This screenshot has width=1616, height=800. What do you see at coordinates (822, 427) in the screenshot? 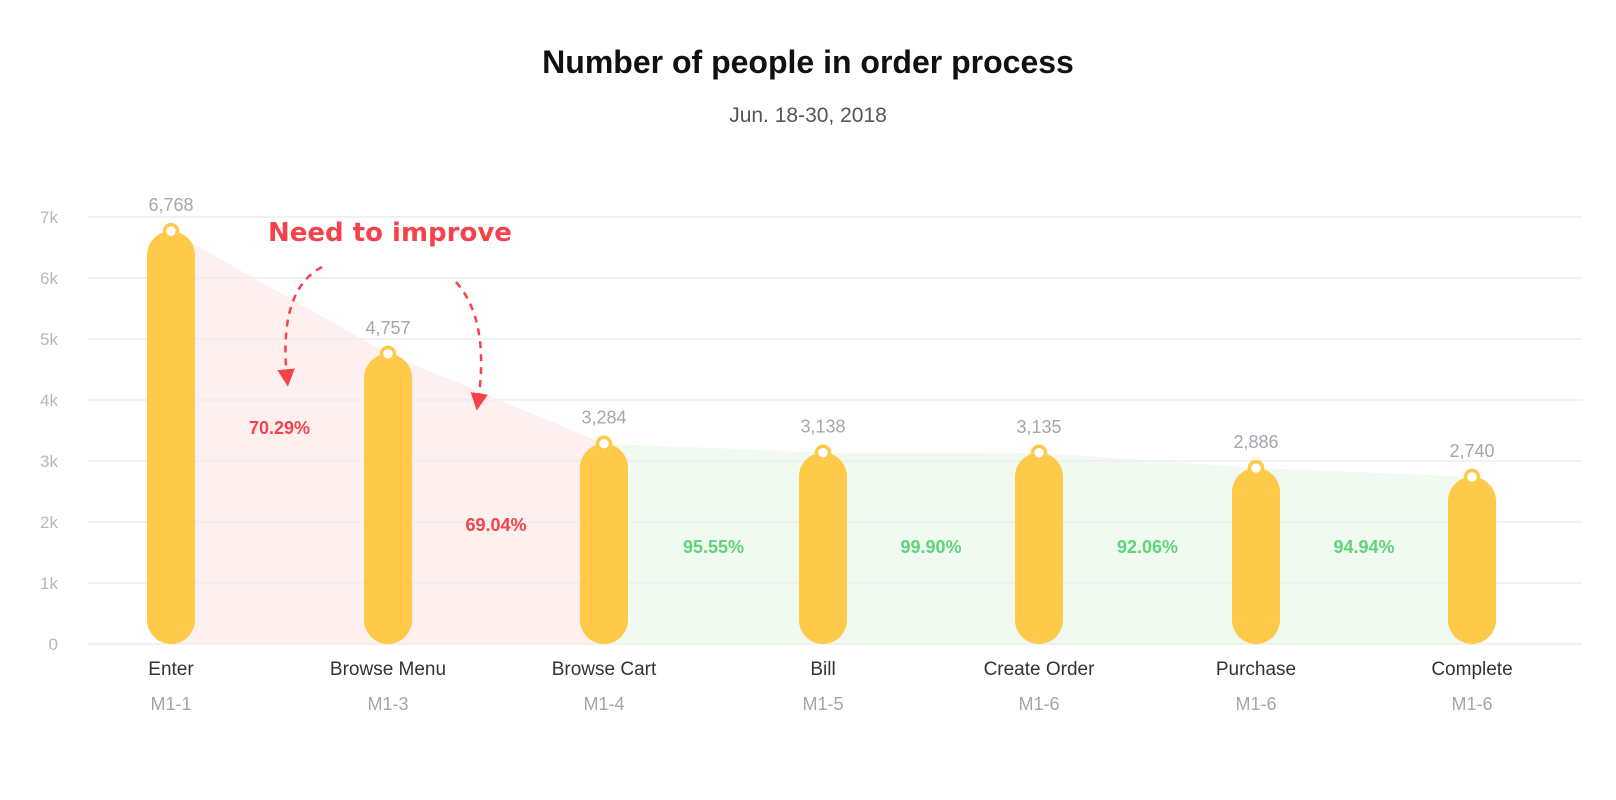
I see `value-label: 3,138` at bounding box center [822, 427].